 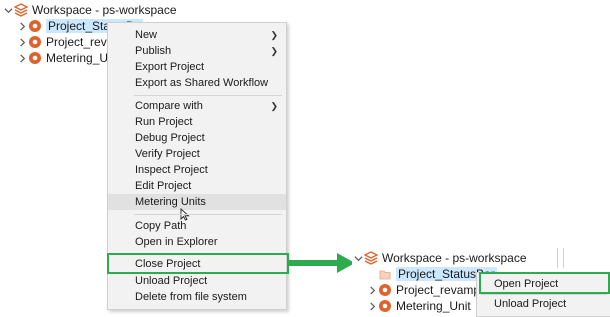 I want to click on menu-item-publish: Publish ❯, so click(x=197, y=51).